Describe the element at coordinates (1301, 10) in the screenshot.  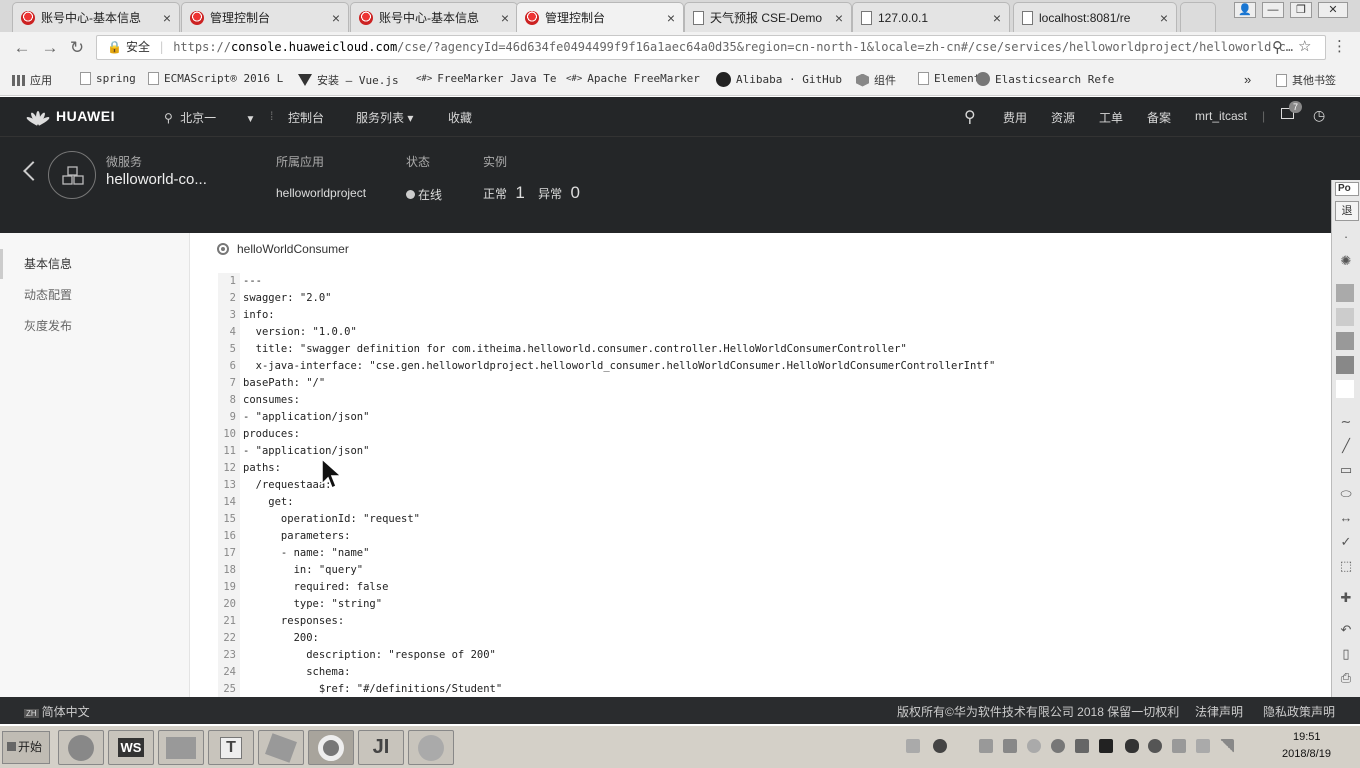
I see `maximize-button: ❐` at that location.